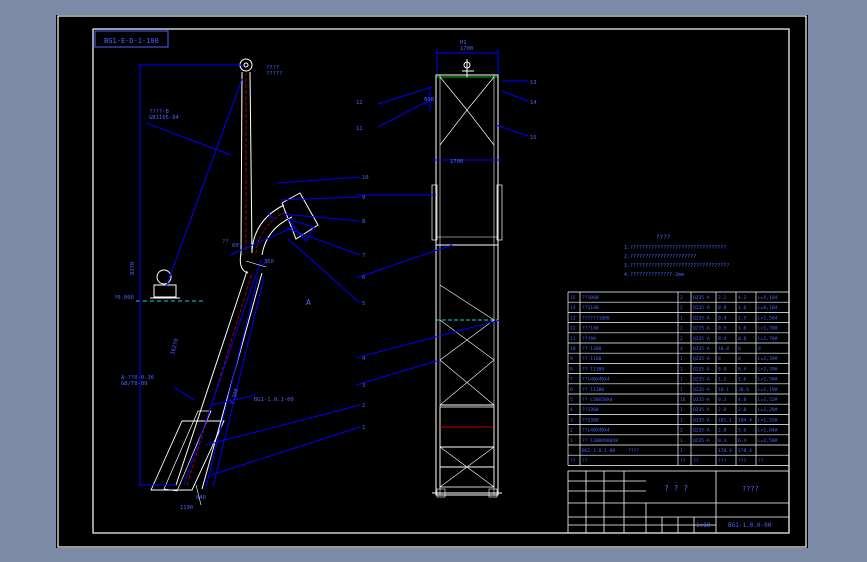  Describe the element at coordinates (571, 359) in the screenshot. I see `parts-cell-no: 9` at that location.